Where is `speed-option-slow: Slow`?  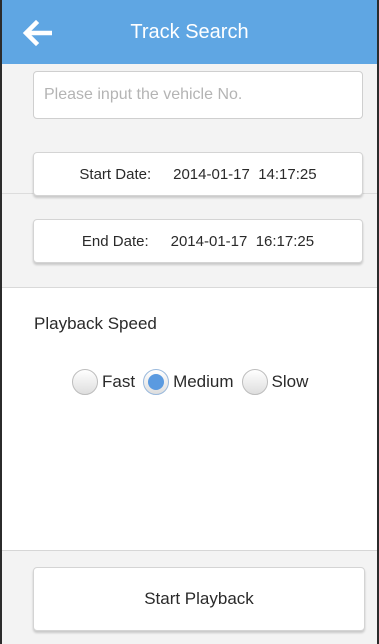
speed-option-slow: Slow is located at coordinates (275, 382).